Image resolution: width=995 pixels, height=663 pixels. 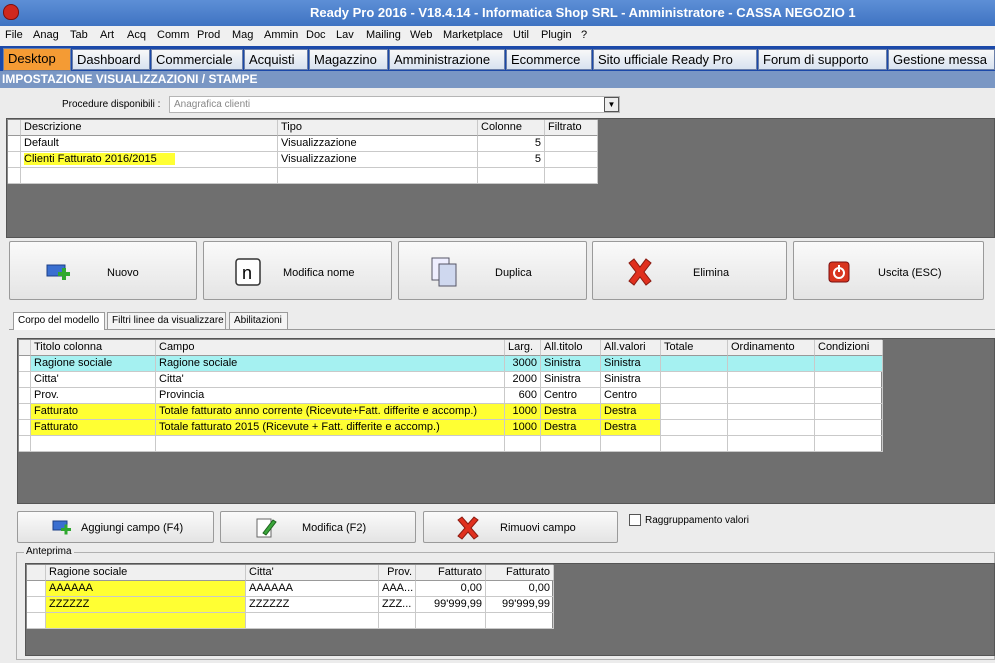 I want to click on menu-prod: Prod, so click(x=208, y=35).